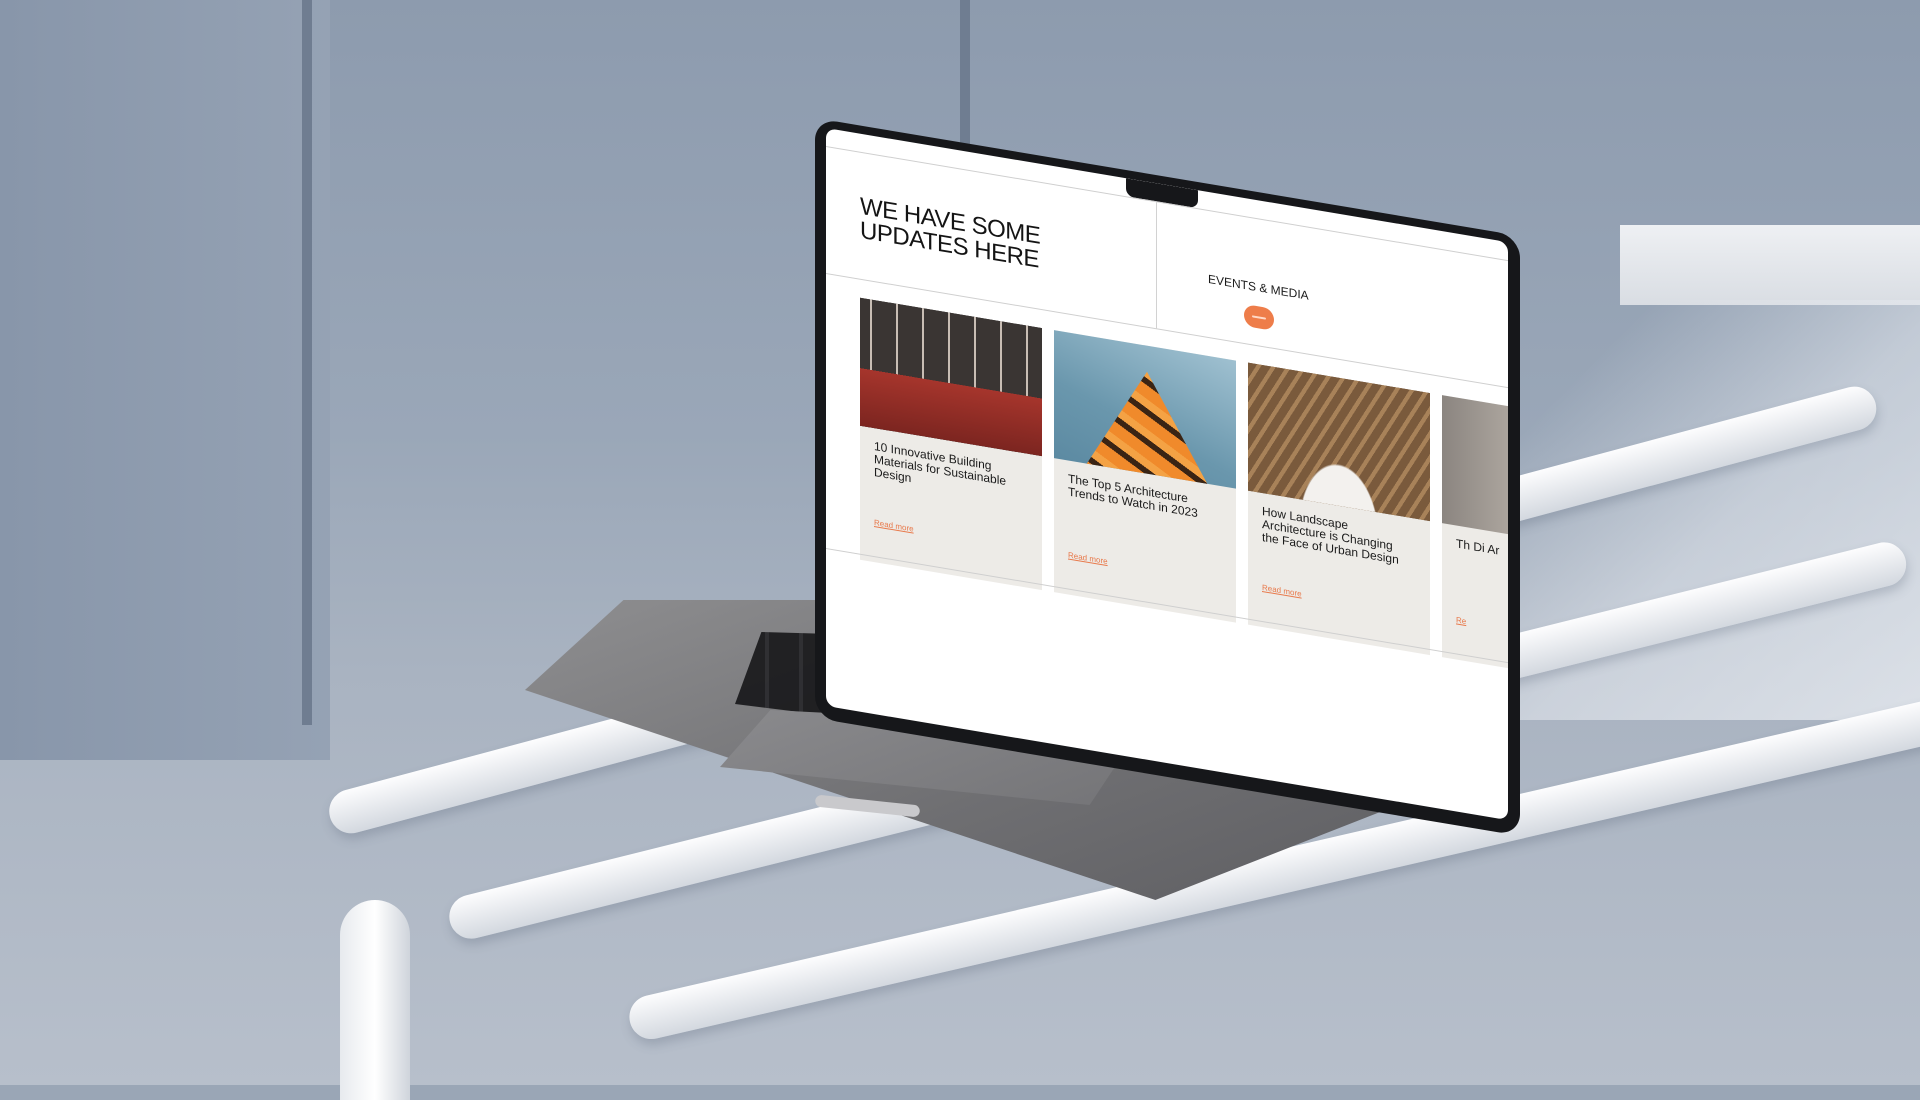  I want to click on read-more-link: Re, so click(1461, 620).